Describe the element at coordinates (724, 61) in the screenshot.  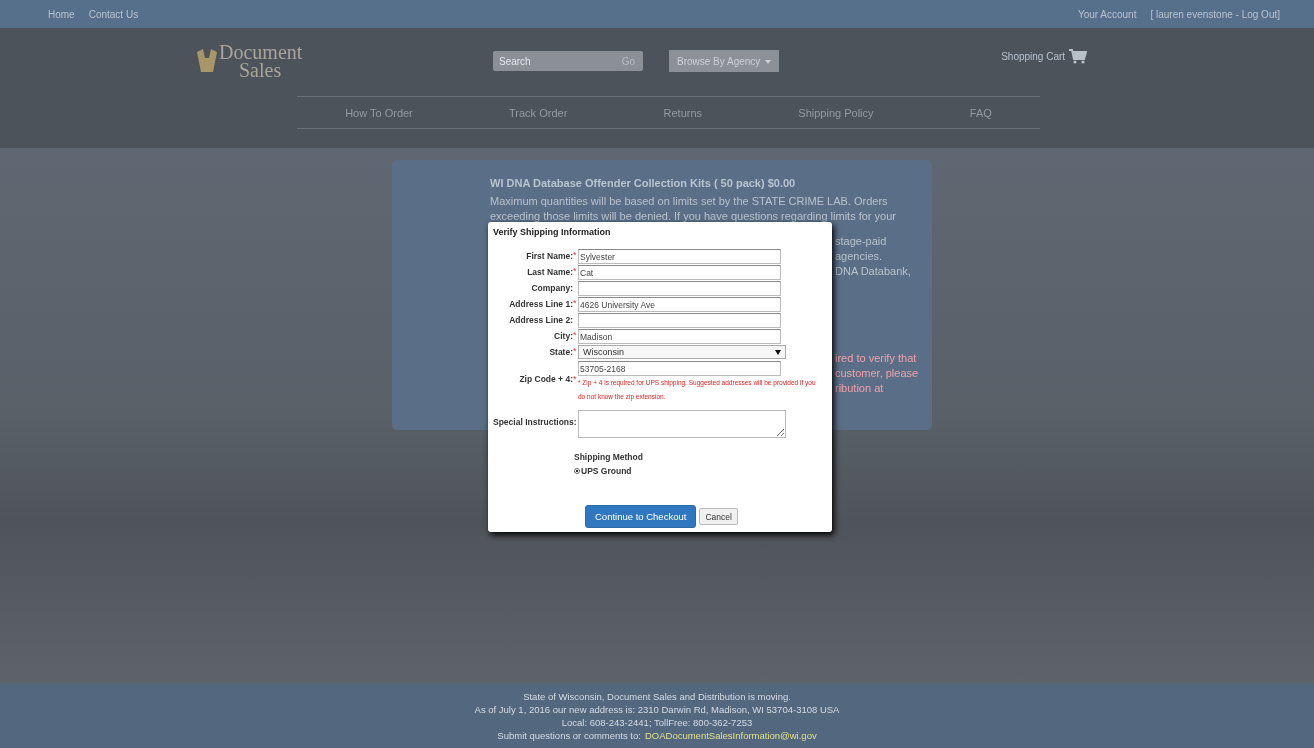
I see `browse-by-agency-button: Browse By Agency` at that location.